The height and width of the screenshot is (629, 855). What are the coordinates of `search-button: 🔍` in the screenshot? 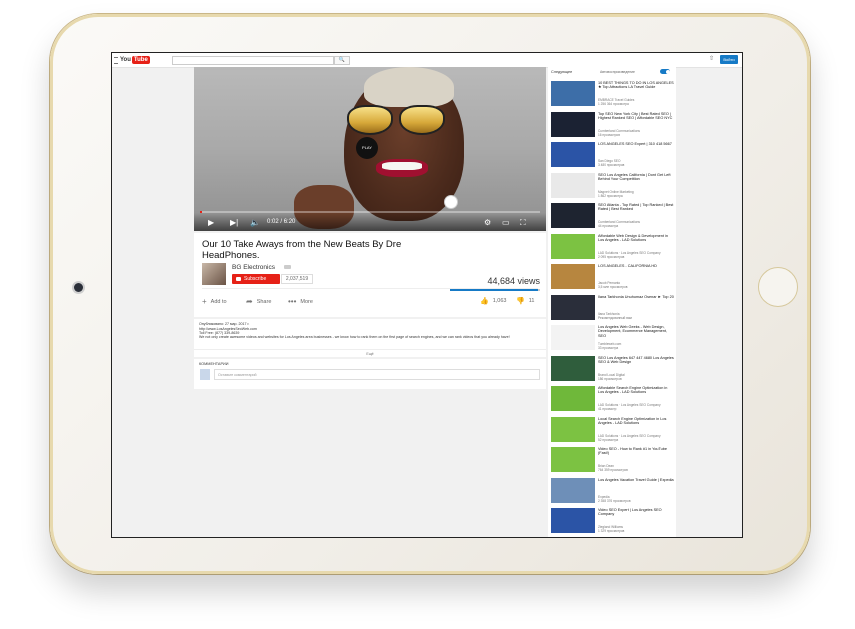 It's located at (342, 60).